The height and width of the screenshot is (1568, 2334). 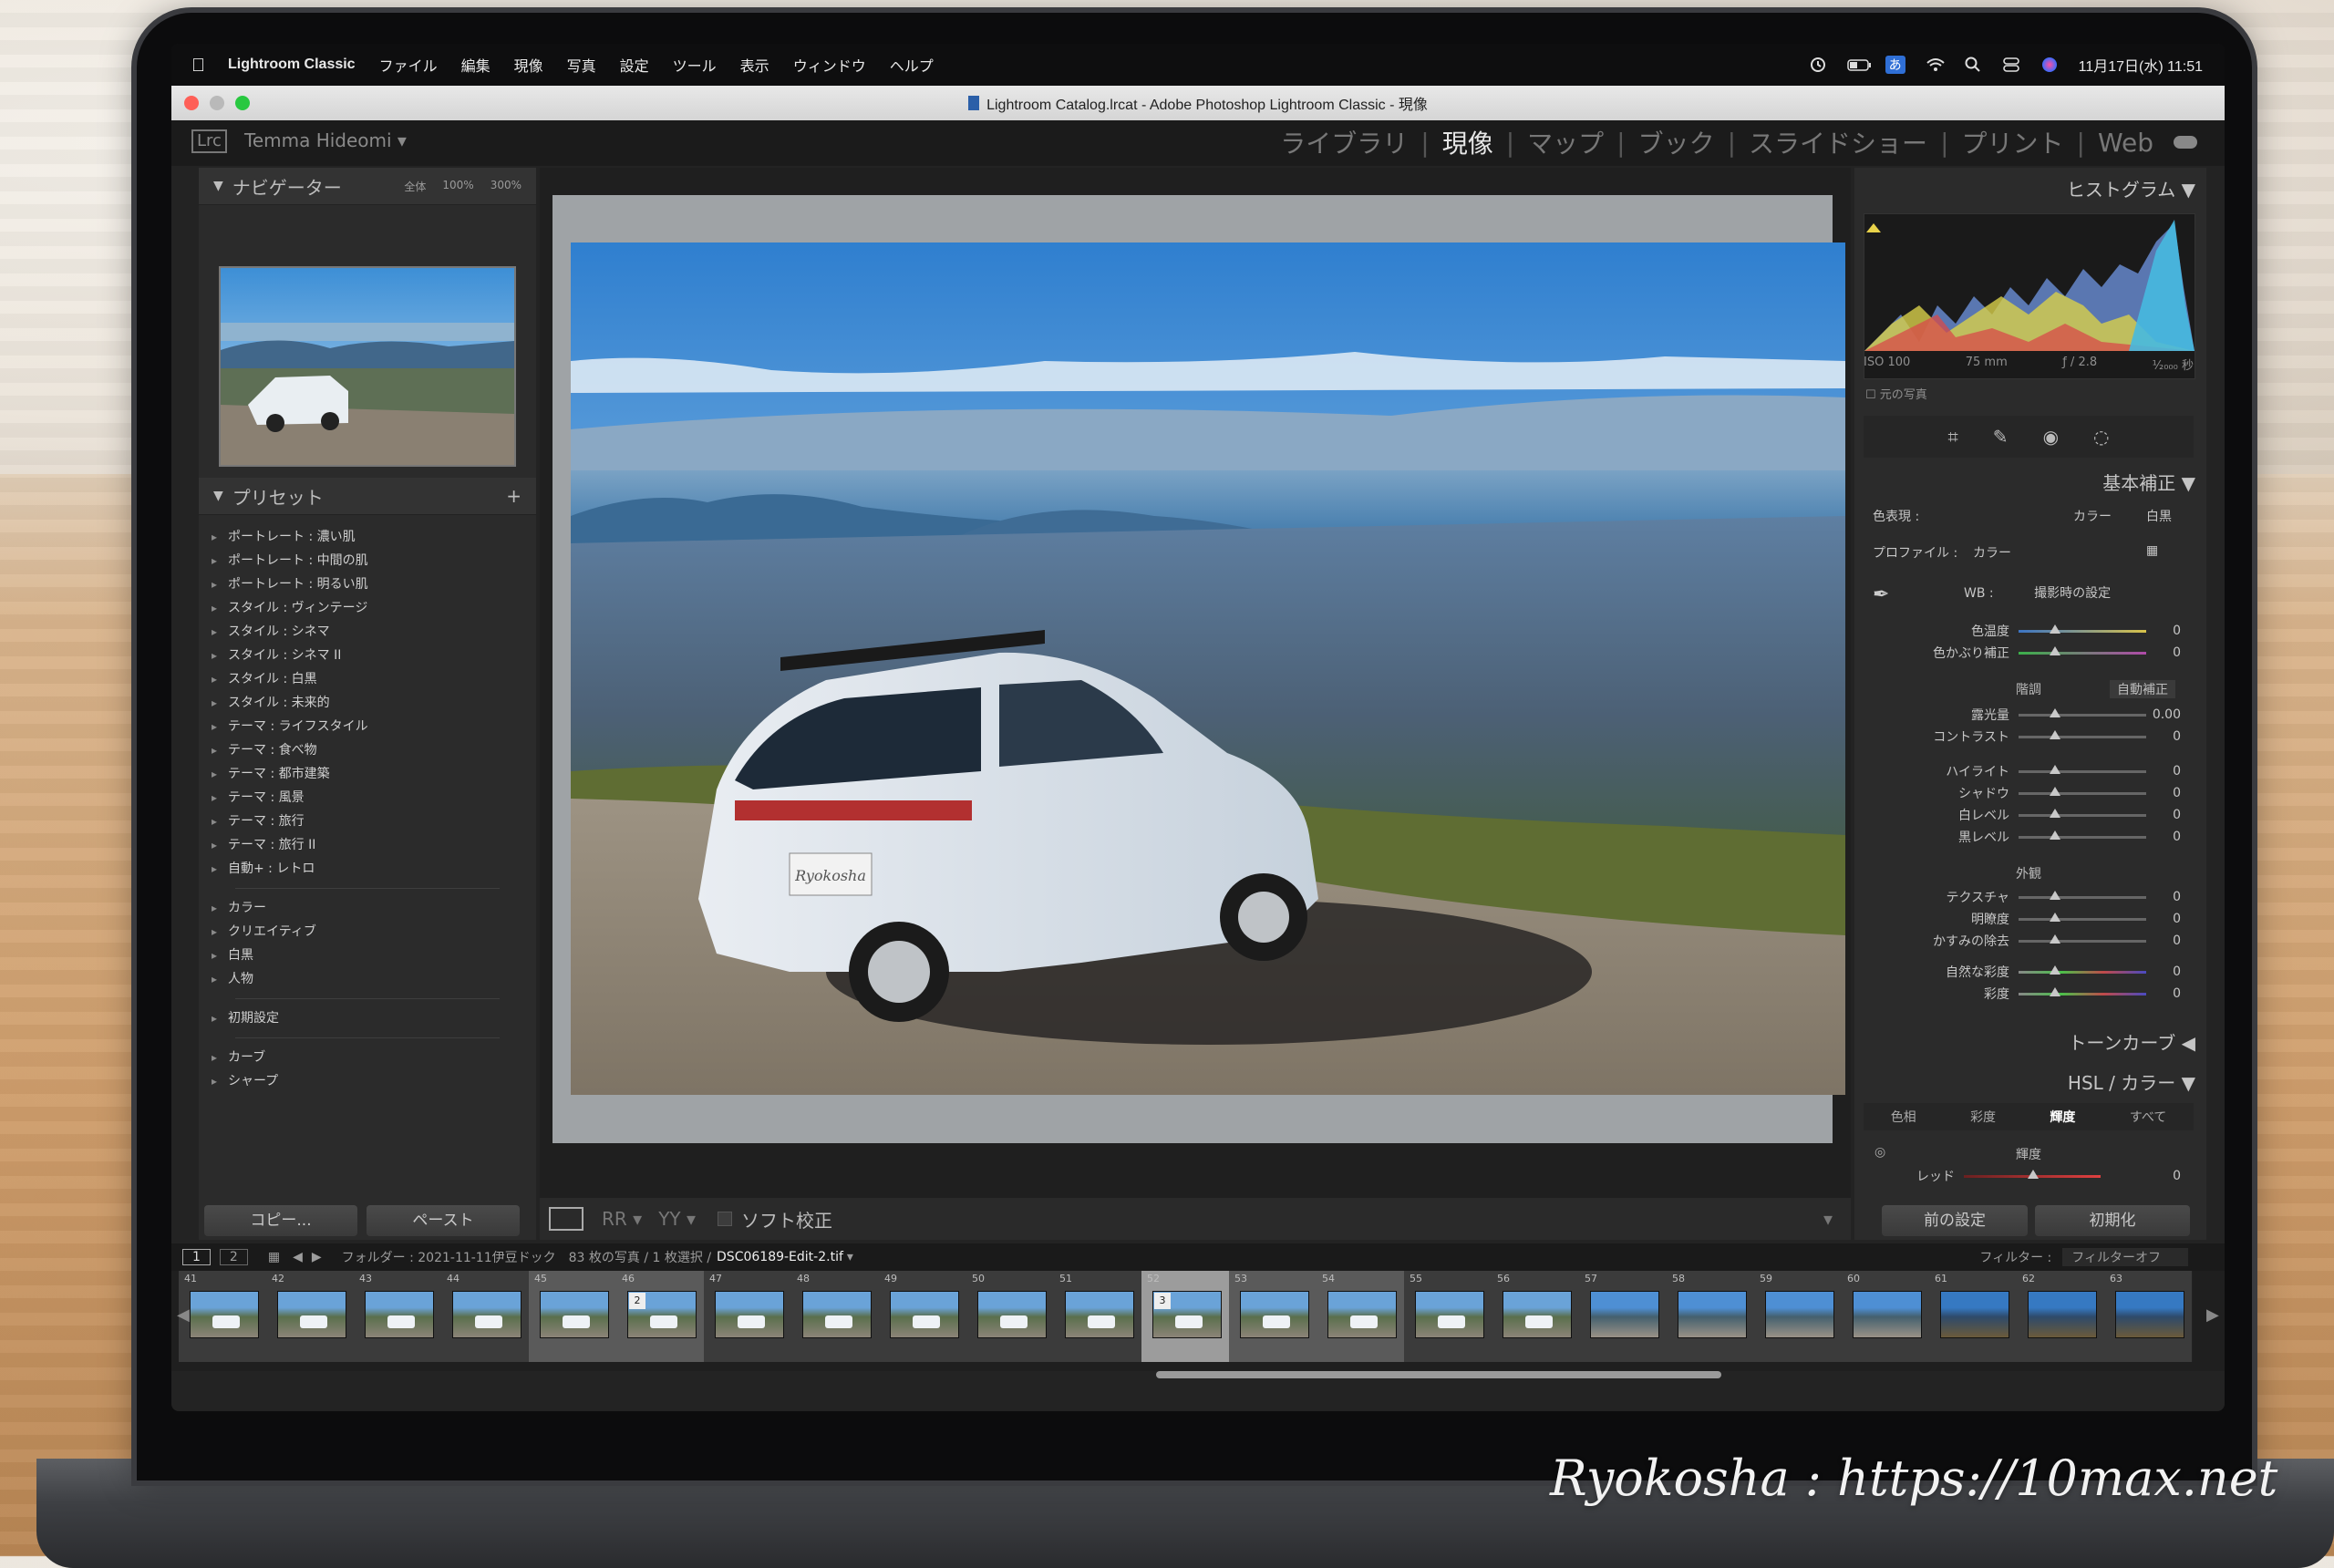 What do you see at coordinates (1344, 142) in the screenshot?
I see `module-library: ライブラリ` at bounding box center [1344, 142].